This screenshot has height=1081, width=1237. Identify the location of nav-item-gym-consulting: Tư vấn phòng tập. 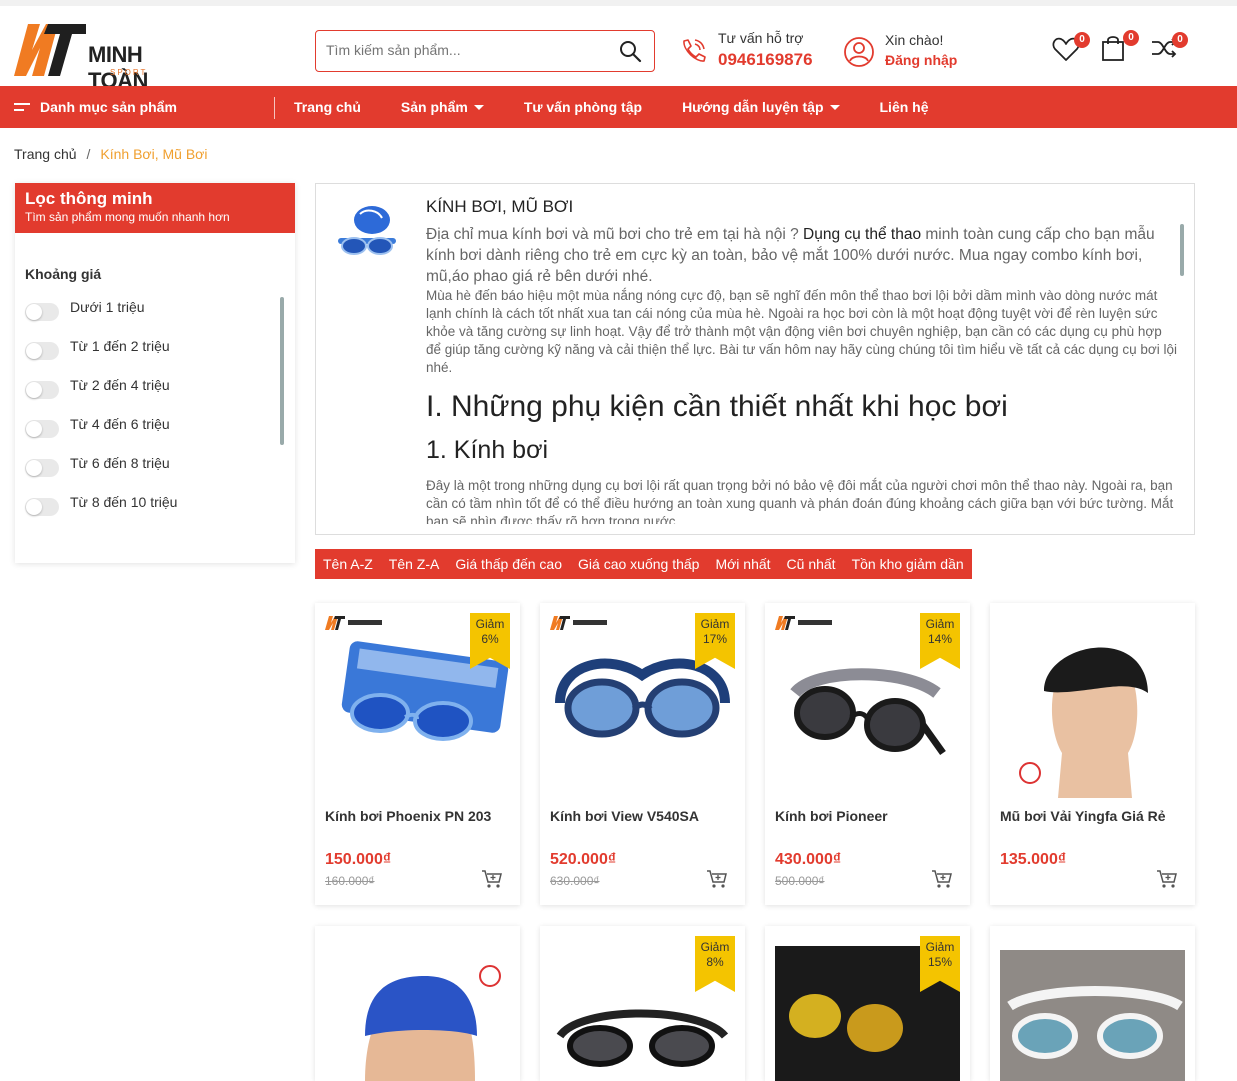
(583, 107).